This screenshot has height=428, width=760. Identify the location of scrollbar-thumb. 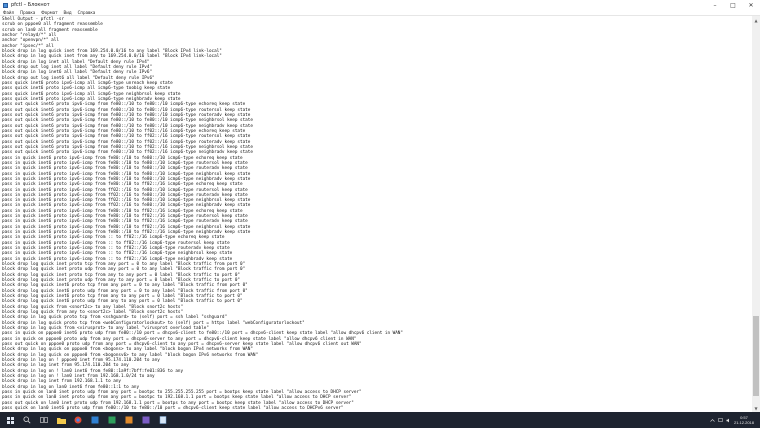
(756, 356).